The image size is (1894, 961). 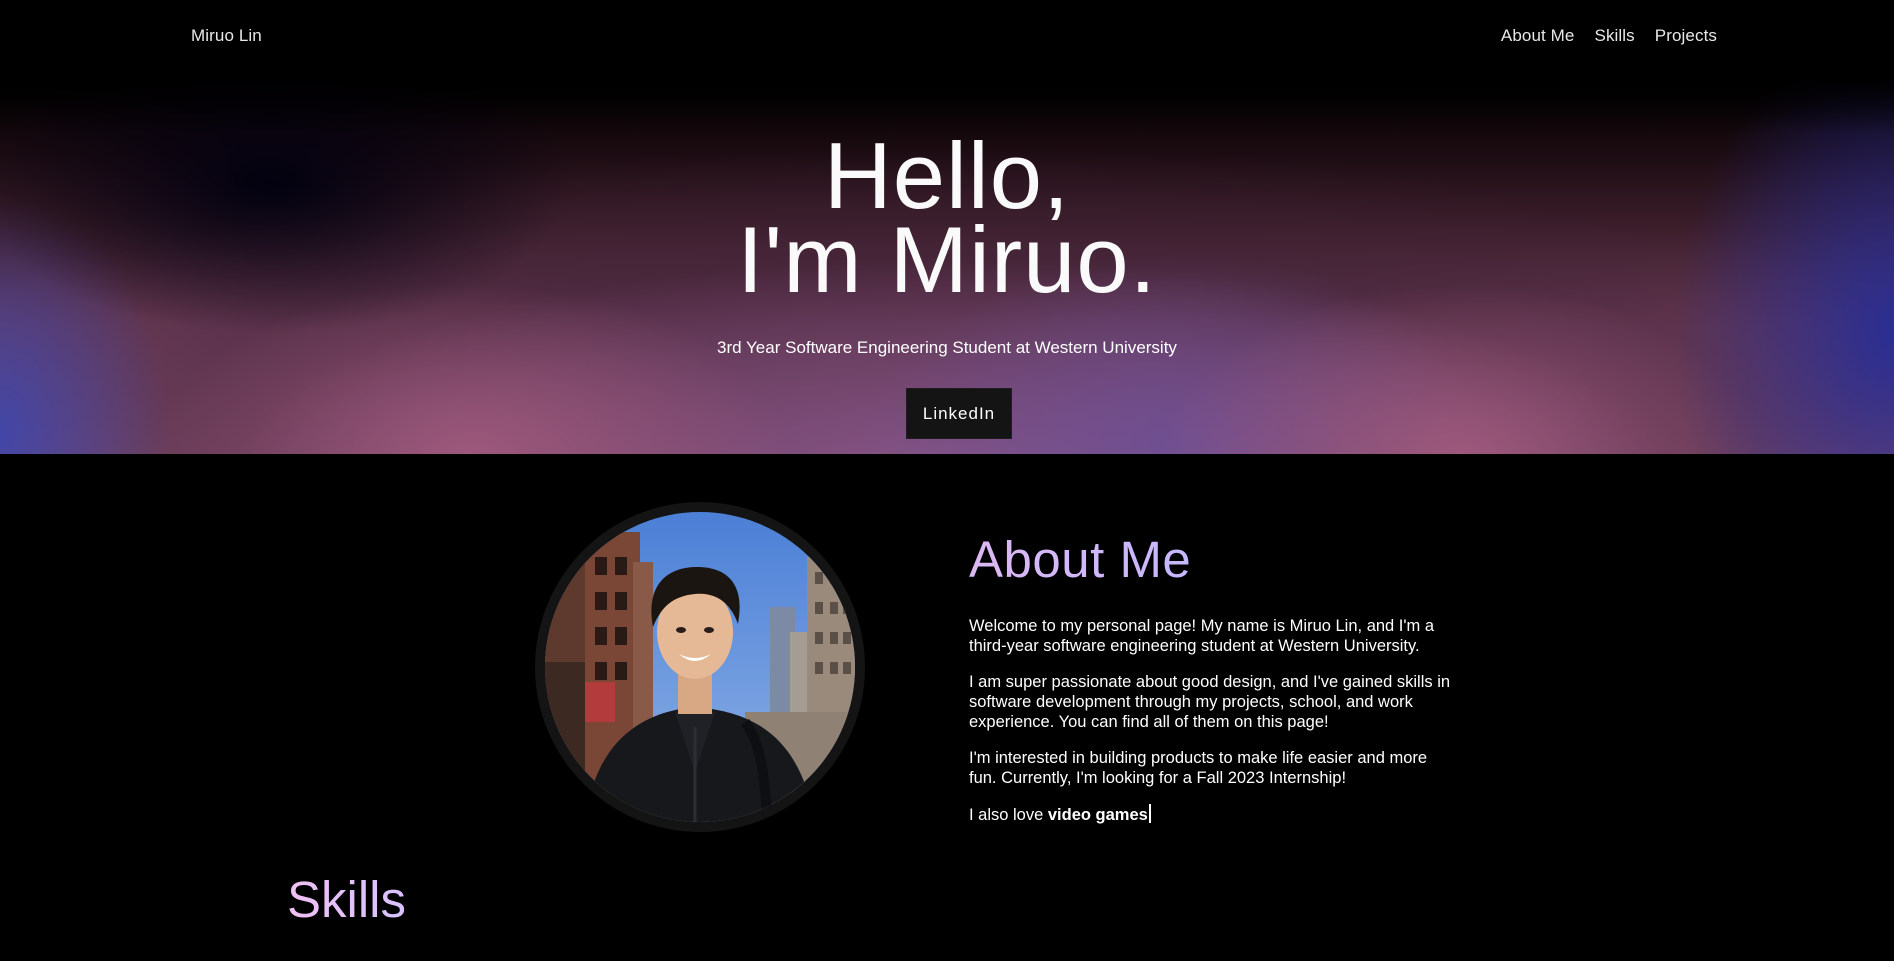 What do you see at coordinates (1097, 815) in the screenshot?
I see `typed-favorite-text: video games` at bounding box center [1097, 815].